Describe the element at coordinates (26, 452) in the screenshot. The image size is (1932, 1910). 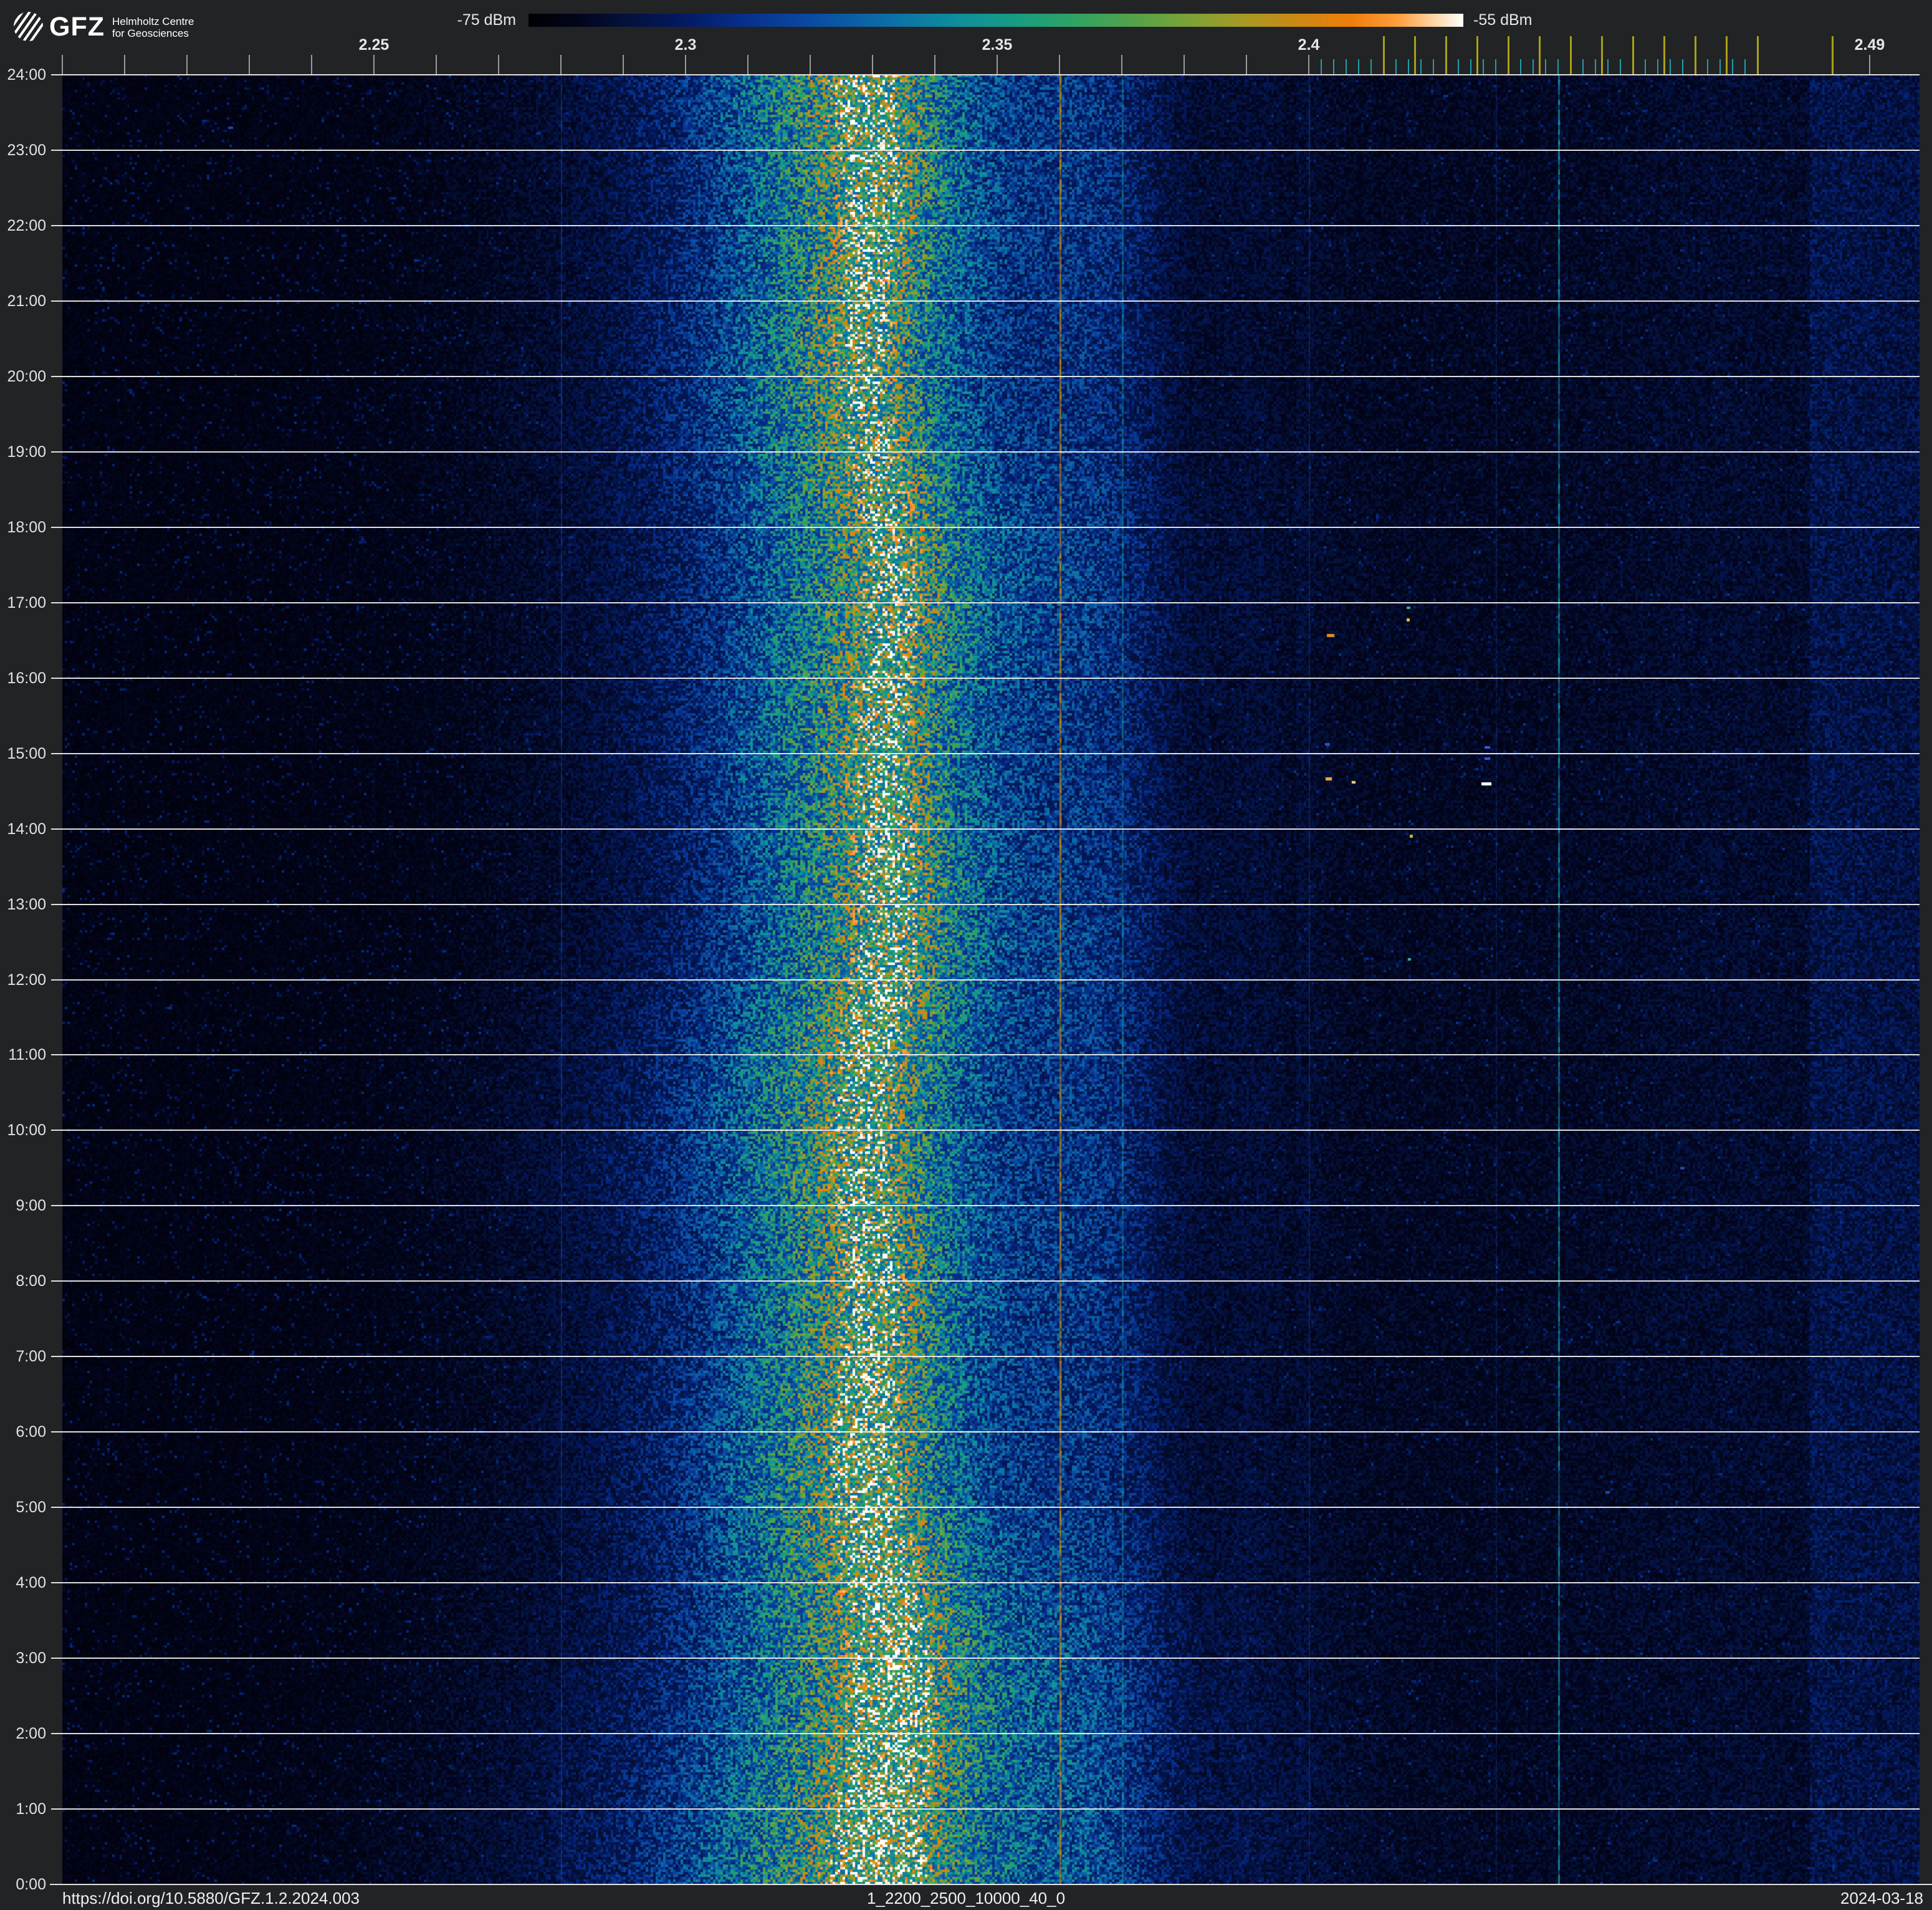
I see `time-label: 19:00` at that location.